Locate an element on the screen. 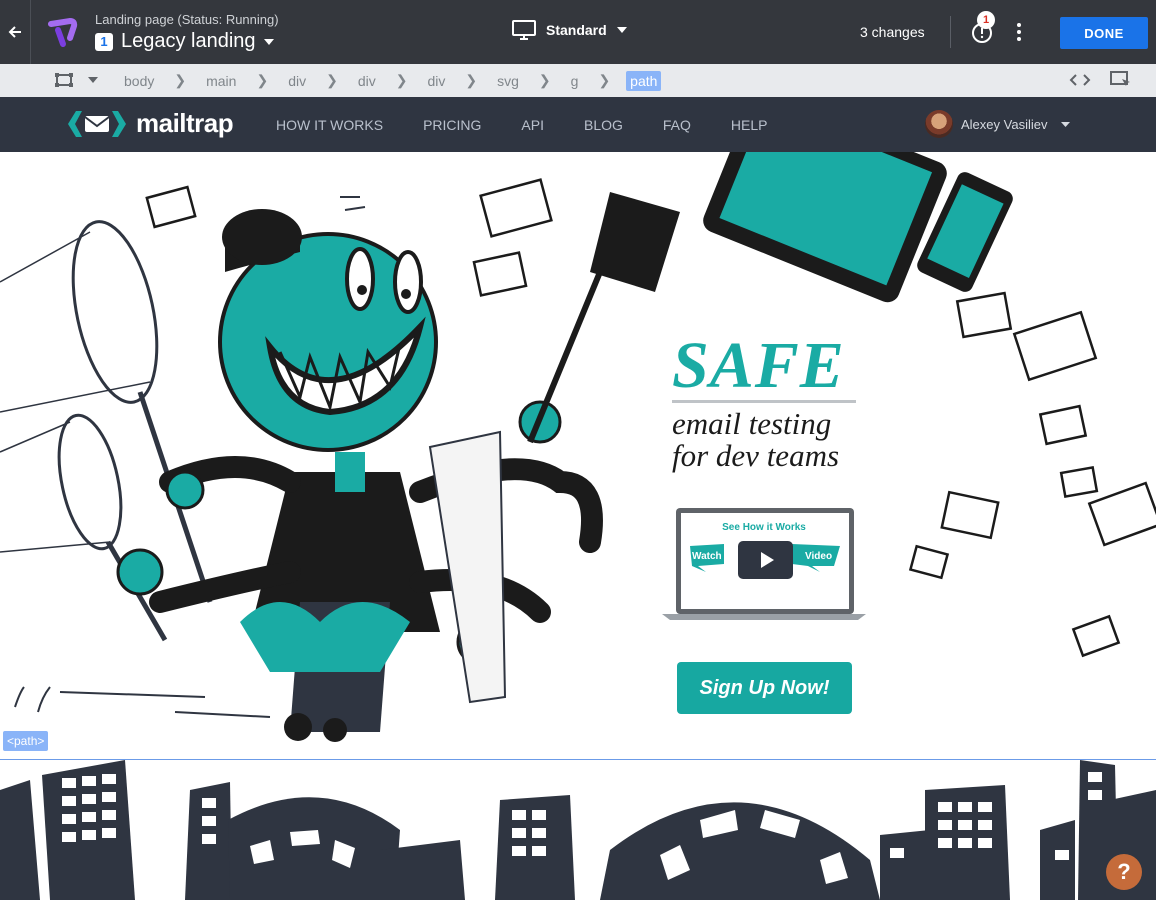  crumb-body: body is located at coordinates (139, 81).